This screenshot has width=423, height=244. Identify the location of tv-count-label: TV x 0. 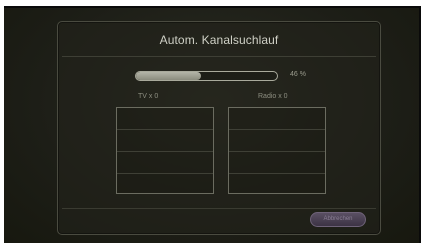
(148, 96).